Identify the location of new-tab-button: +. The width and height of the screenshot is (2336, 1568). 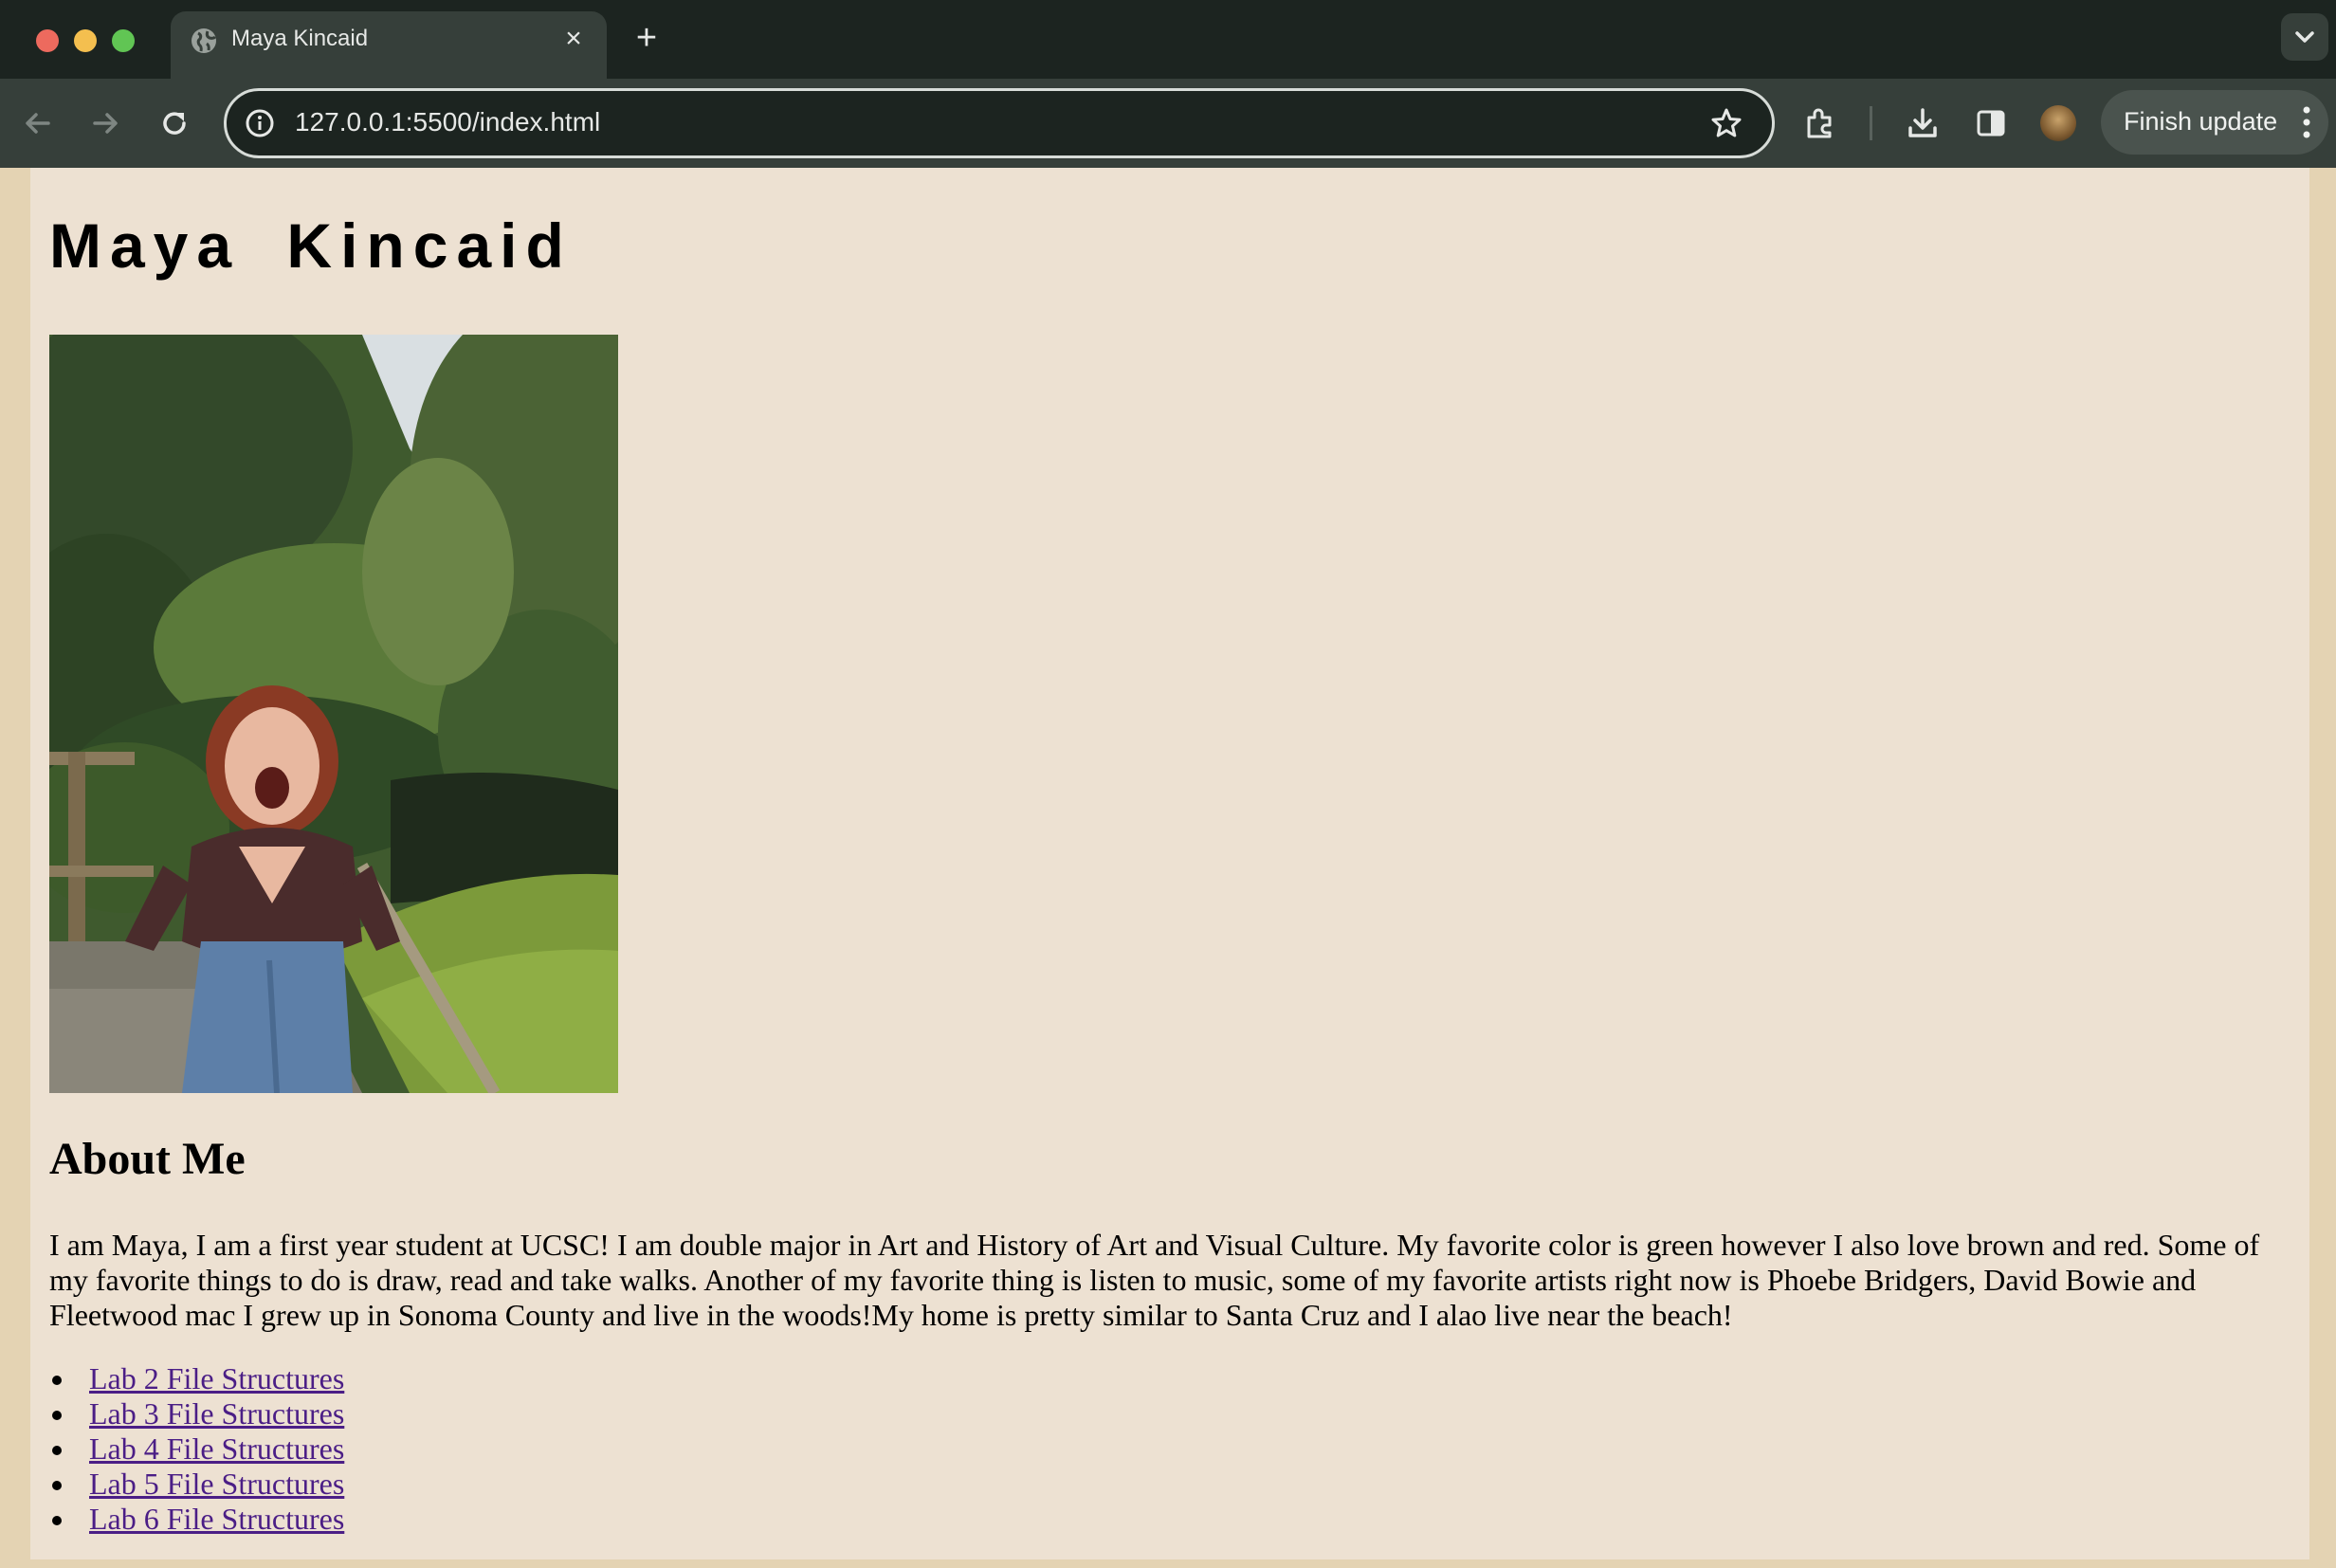
(647, 38).